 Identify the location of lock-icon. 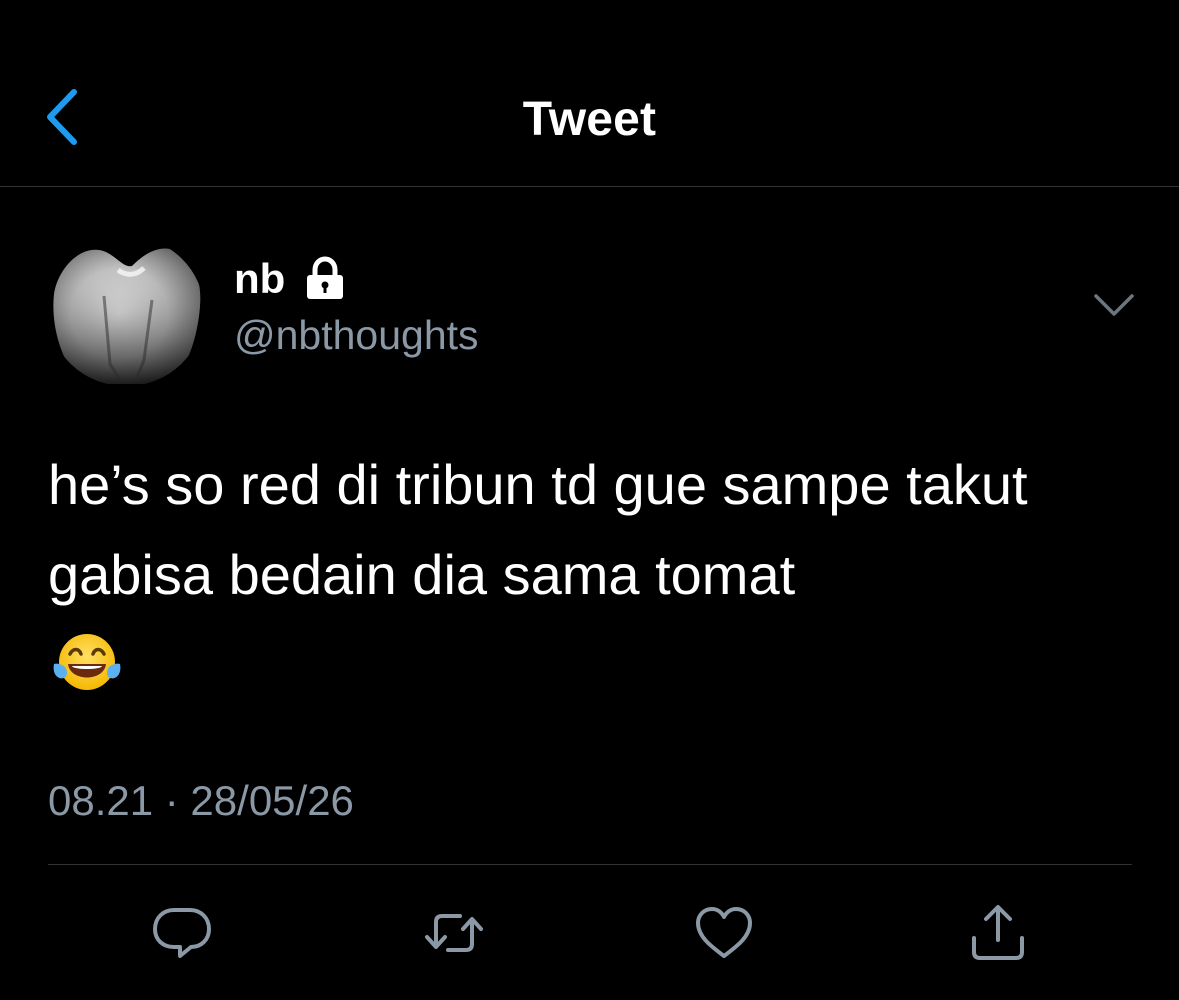
(325, 277).